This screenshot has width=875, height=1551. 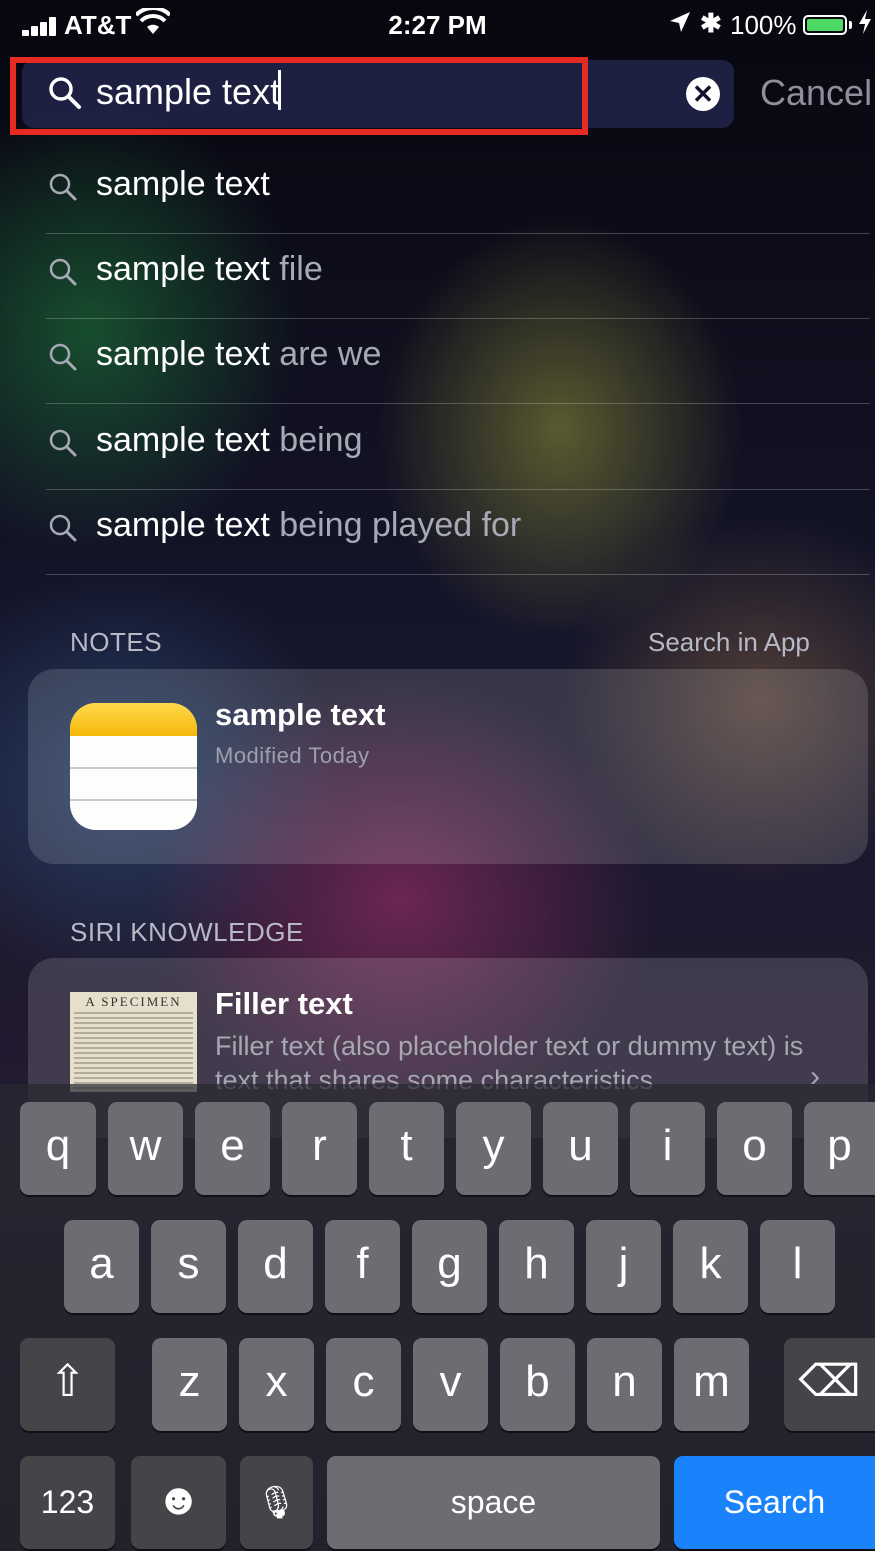 I want to click on suggestion-item: sample text being played for, so click(x=437, y=532).